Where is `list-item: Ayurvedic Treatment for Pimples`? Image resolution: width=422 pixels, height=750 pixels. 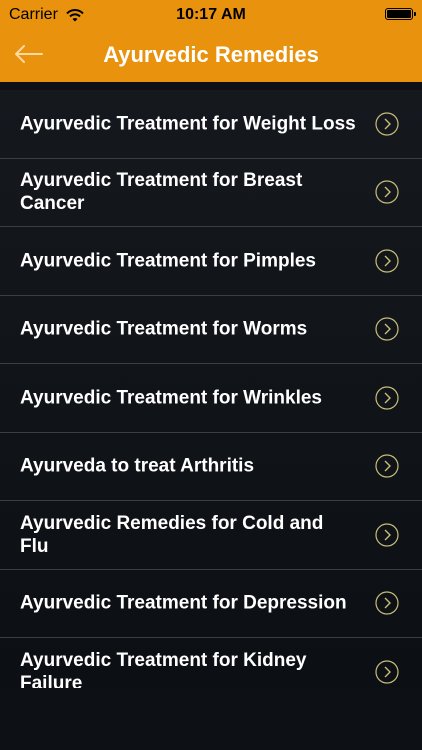 list-item: Ayurvedic Treatment for Pimples is located at coordinates (211, 261).